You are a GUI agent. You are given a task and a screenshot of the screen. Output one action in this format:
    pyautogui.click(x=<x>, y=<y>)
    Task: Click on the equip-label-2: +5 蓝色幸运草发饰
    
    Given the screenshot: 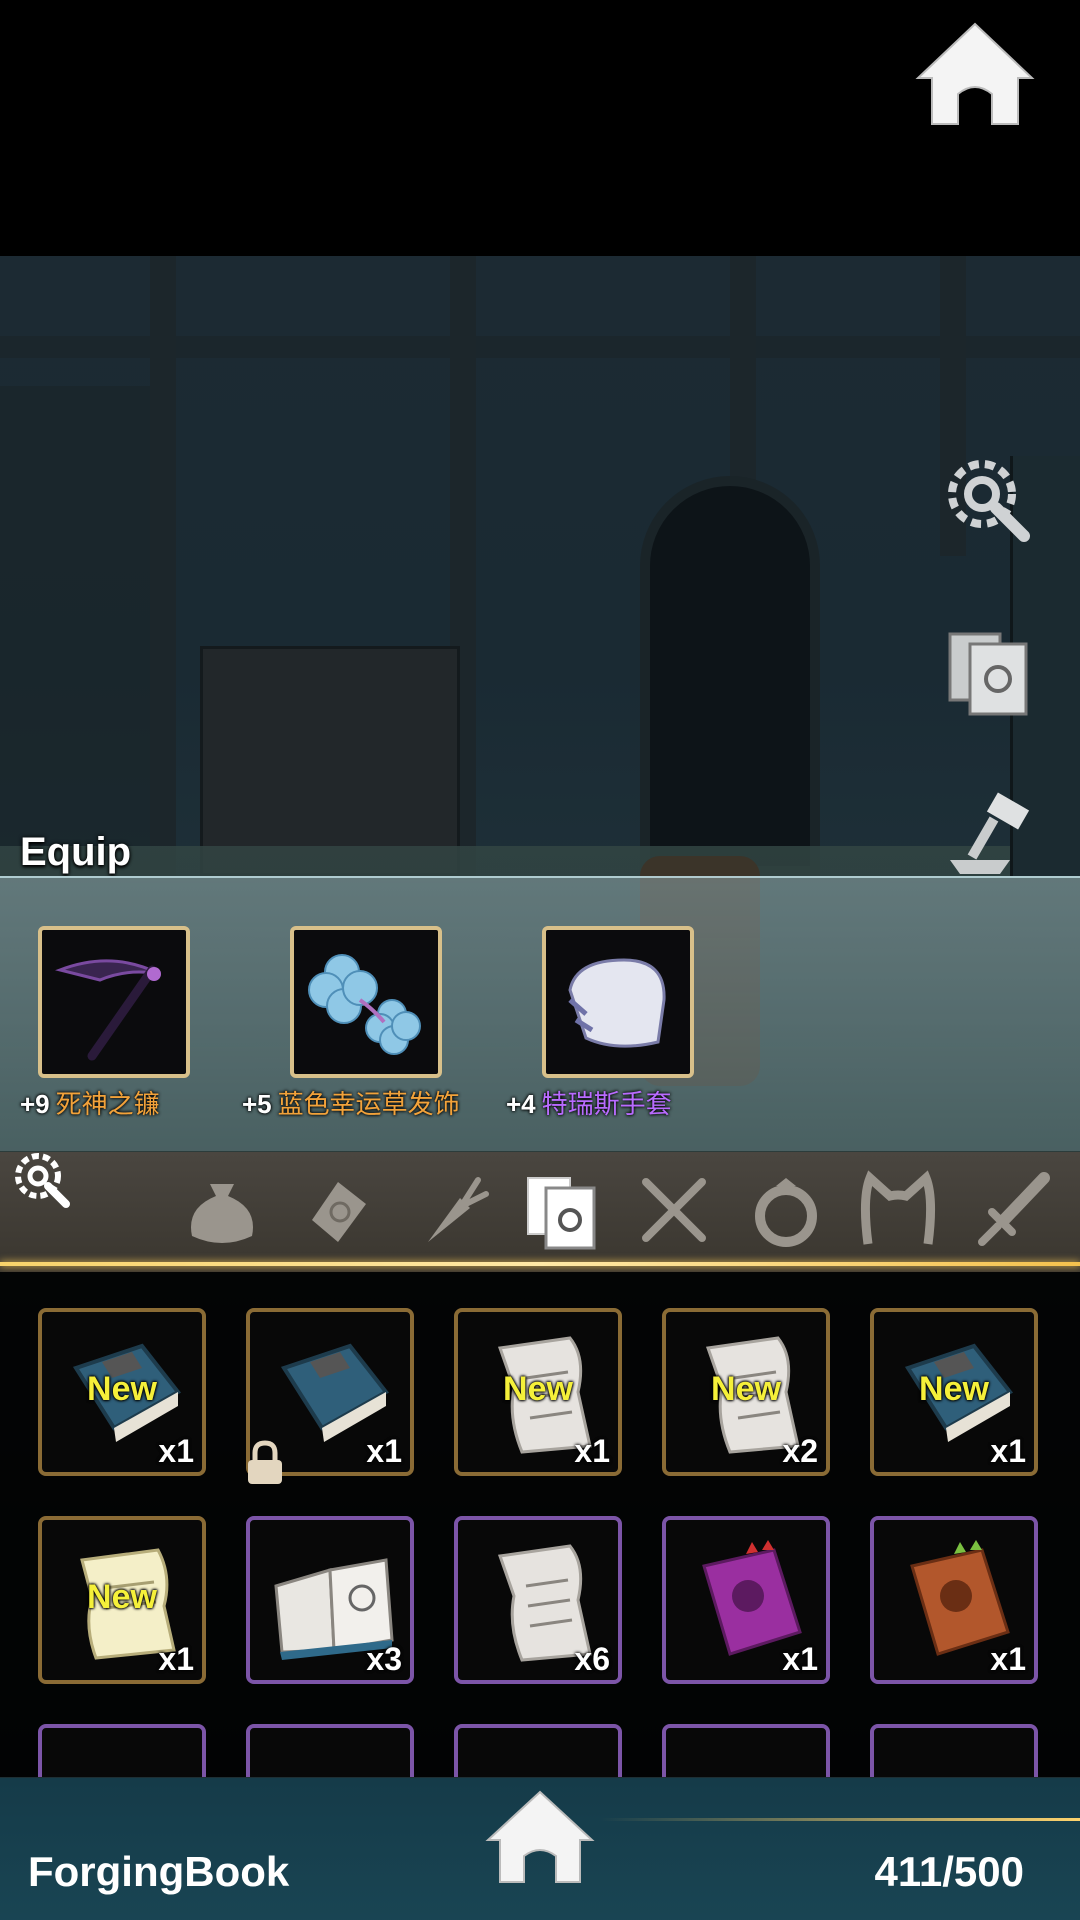 What is the action you would take?
    pyautogui.click(x=351, y=1102)
    